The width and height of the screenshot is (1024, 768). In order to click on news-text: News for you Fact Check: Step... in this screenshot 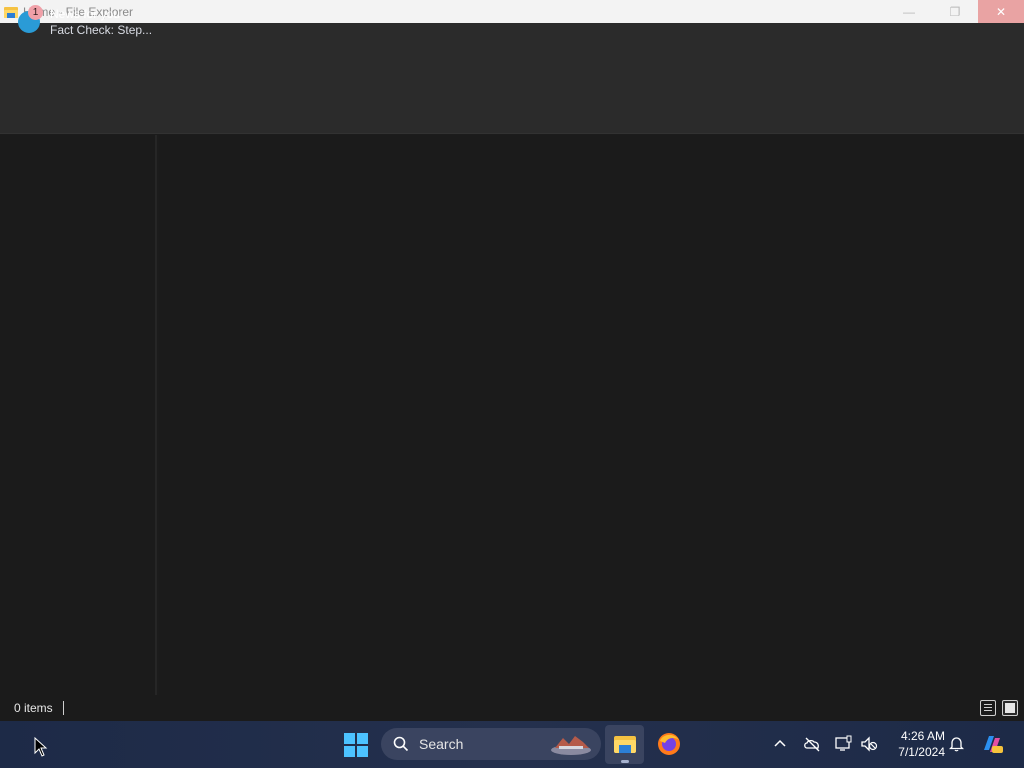, I will do `click(101, 22)`.